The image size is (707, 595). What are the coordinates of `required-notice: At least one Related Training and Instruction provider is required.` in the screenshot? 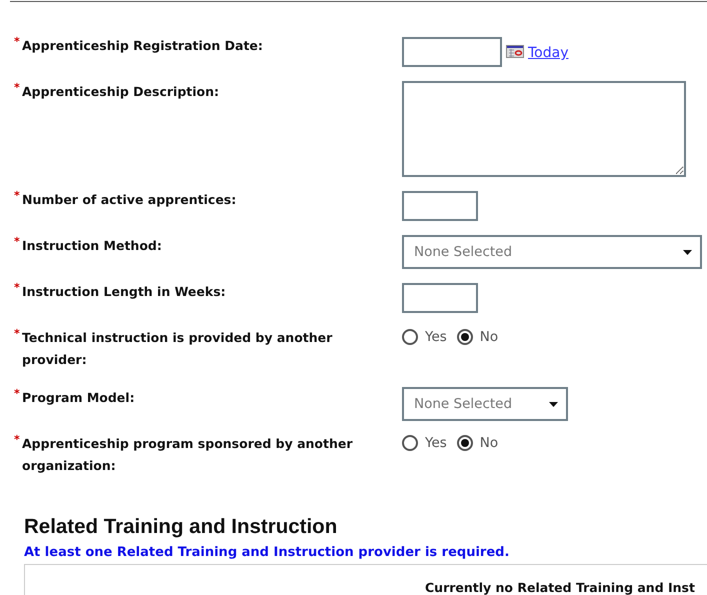 It's located at (267, 552).